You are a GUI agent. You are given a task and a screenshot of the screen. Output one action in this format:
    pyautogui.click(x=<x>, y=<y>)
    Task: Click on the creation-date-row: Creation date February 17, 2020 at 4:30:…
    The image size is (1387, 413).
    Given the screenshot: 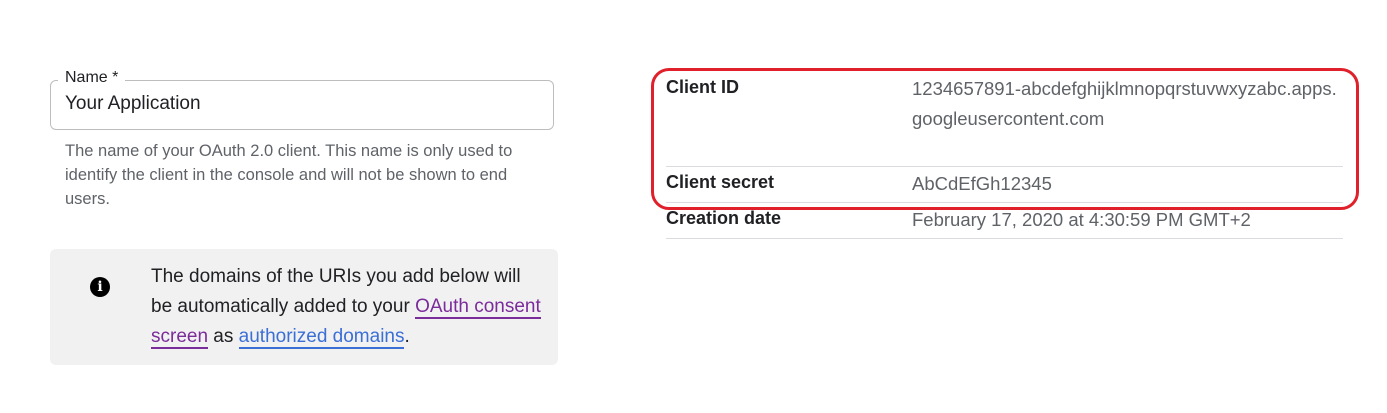 What is the action you would take?
    pyautogui.click(x=1004, y=221)
    